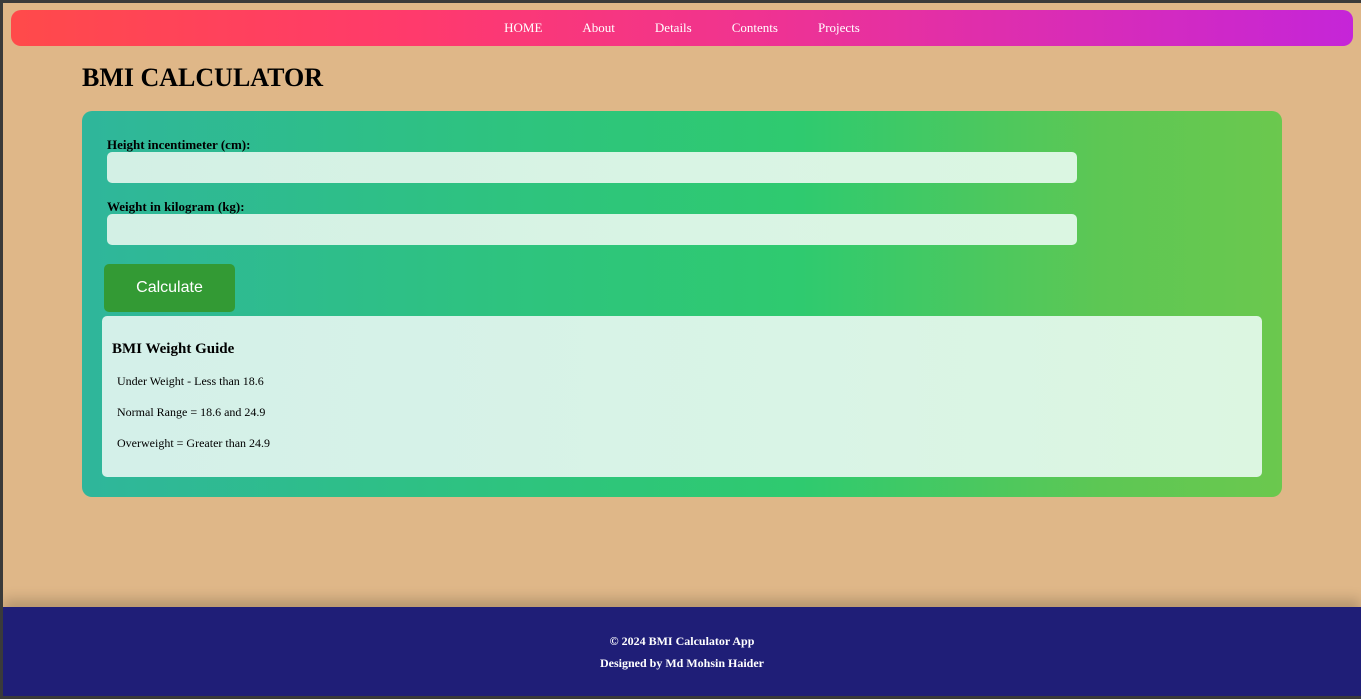  I want to click on top-navbar: HOME About Details Contents Projects, so click(682, 28).